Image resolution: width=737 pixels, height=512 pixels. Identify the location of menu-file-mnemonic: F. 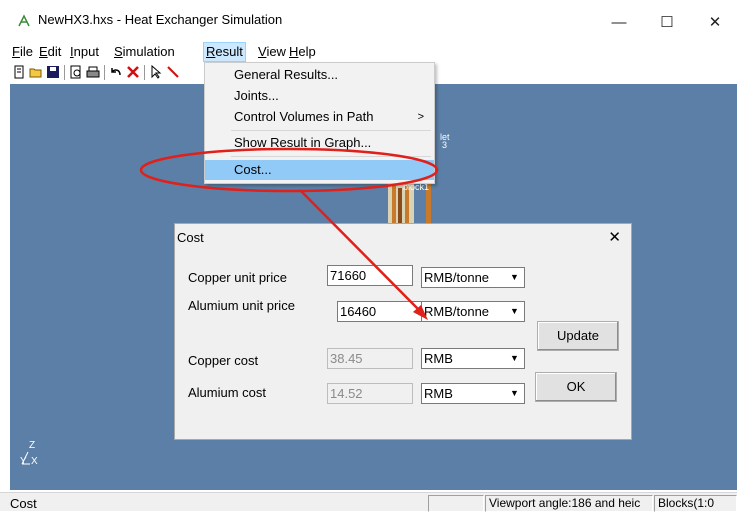
(16, 51).